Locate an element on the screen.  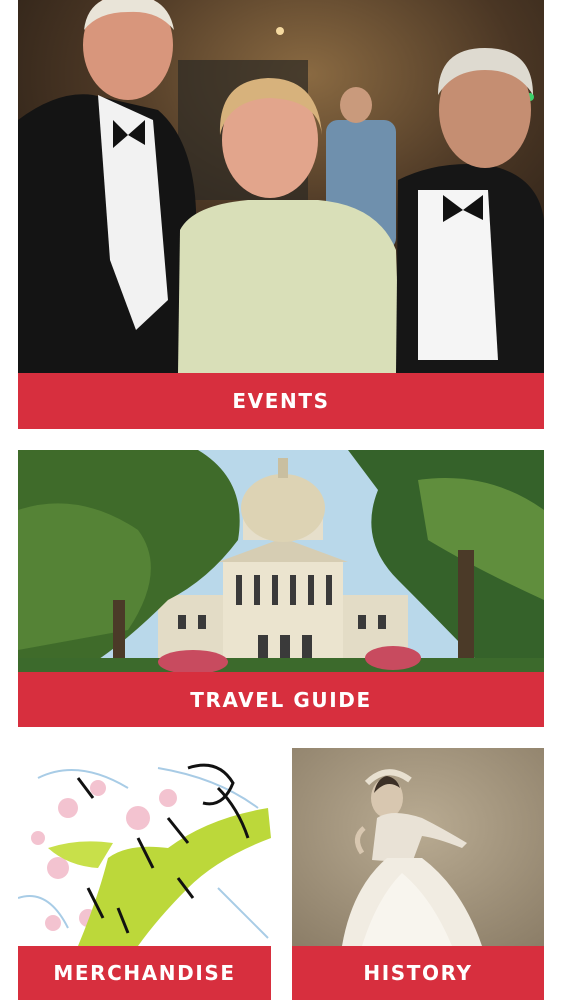
merchandise-artwork is located at coordinates (144, 847).